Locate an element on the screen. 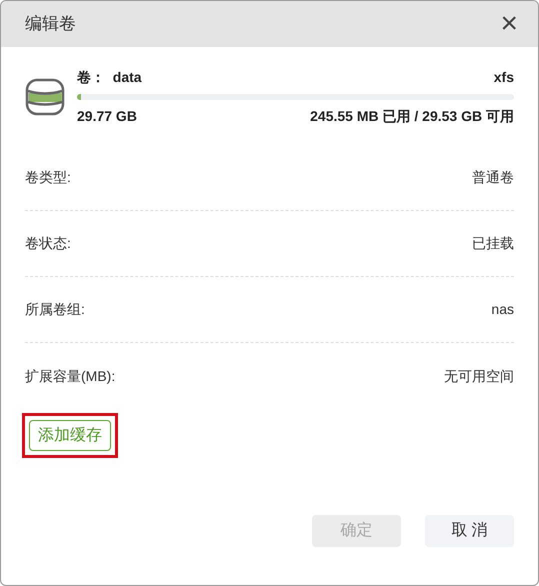 The image size is (539, 586). cancel-button: 取 消 is located at coordinates (469, 531).